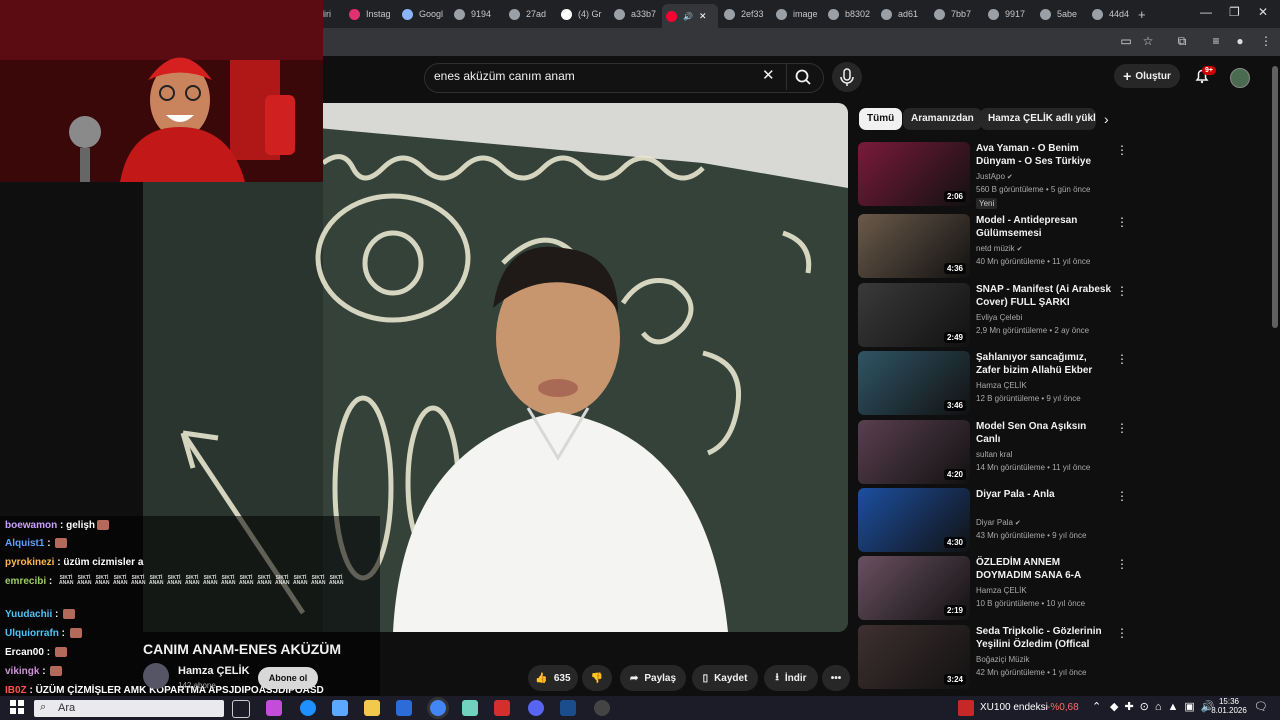 Image resolution: width=1280 pixels, height=720 pixels. What do you see at coordinates (31, 525) in the screenshot?
I see `chat-username: boewamon` at bounding box center [31, 525].